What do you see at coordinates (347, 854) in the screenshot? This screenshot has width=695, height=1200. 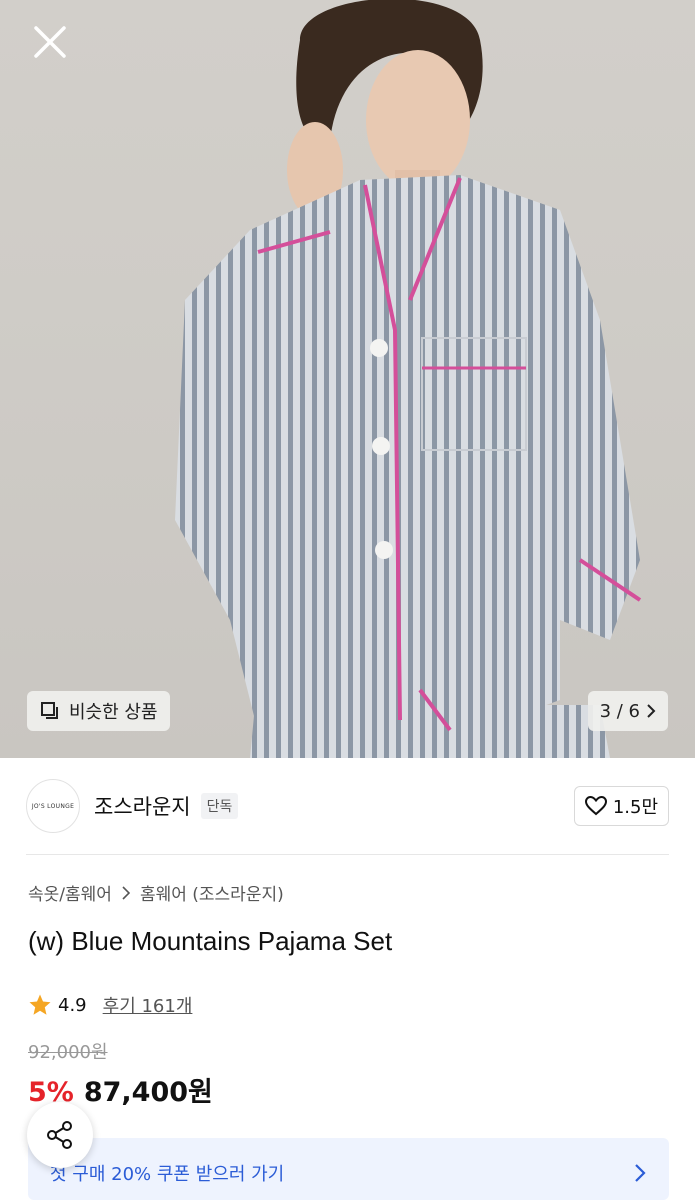 I see `divider` at bounding box center [347, 854].